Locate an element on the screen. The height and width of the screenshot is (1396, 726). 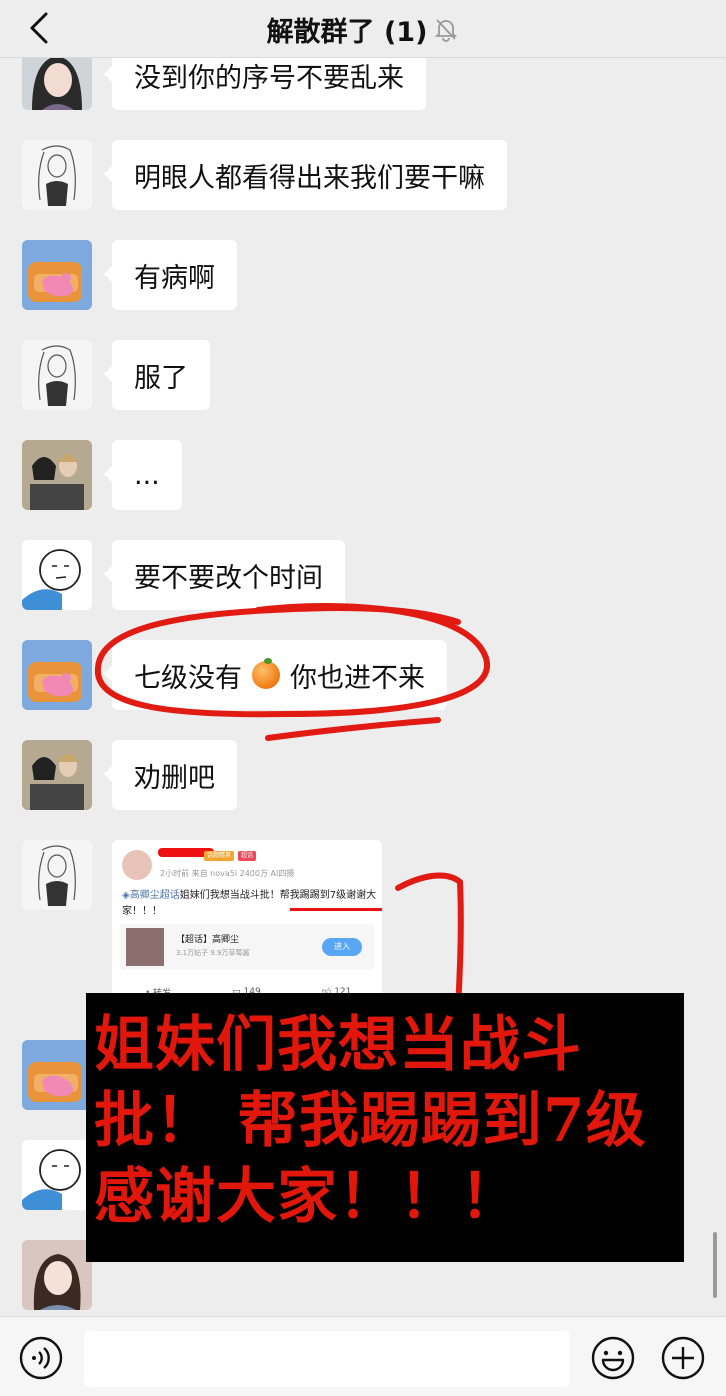
message-row: 没到你的序号不要乱来 is located at coordinates (363, 85).